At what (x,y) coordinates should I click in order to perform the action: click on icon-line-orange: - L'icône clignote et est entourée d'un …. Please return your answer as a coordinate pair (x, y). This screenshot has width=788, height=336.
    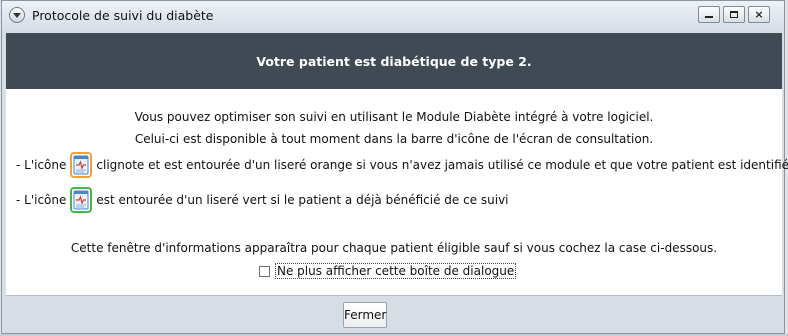
    Looking at the image, I should click on (402, 165).